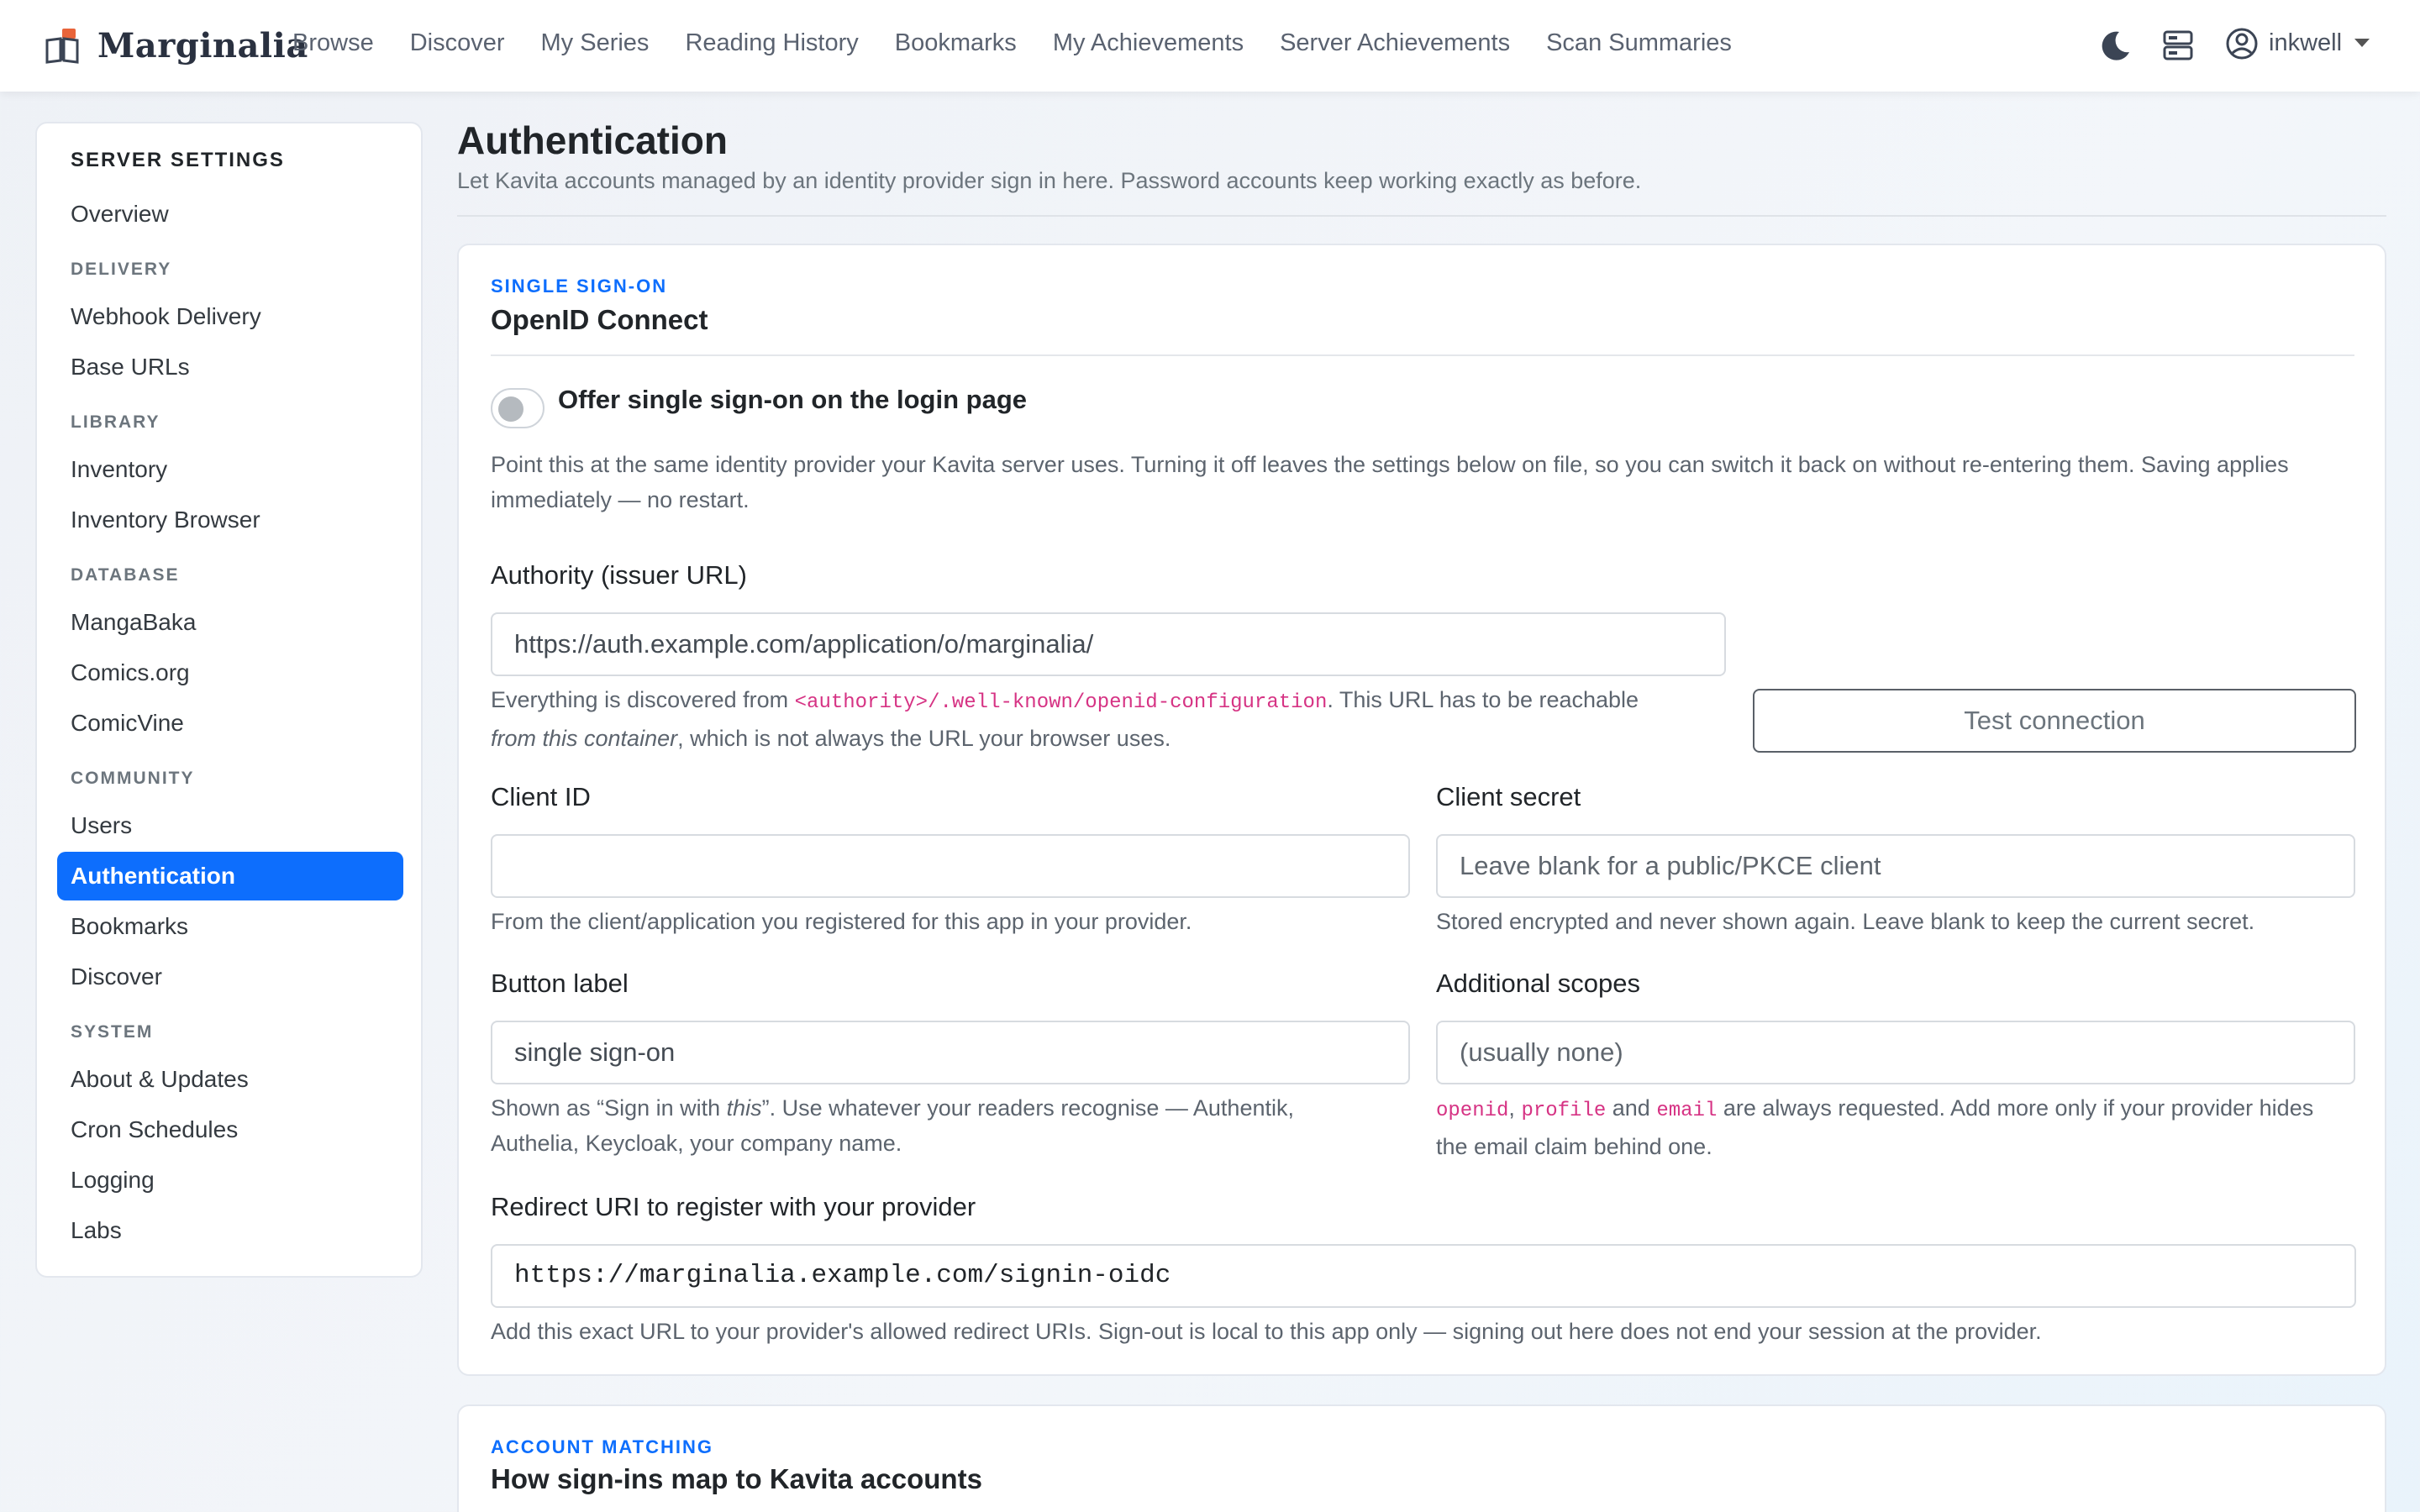 Image resolution: width=2420 pixels, height=1512 pixels. What do you see at coordinates (133, 778) in the screenshot?
I see `sidebar-section-community: COMMUNITY` at bounding box center [133, 778].